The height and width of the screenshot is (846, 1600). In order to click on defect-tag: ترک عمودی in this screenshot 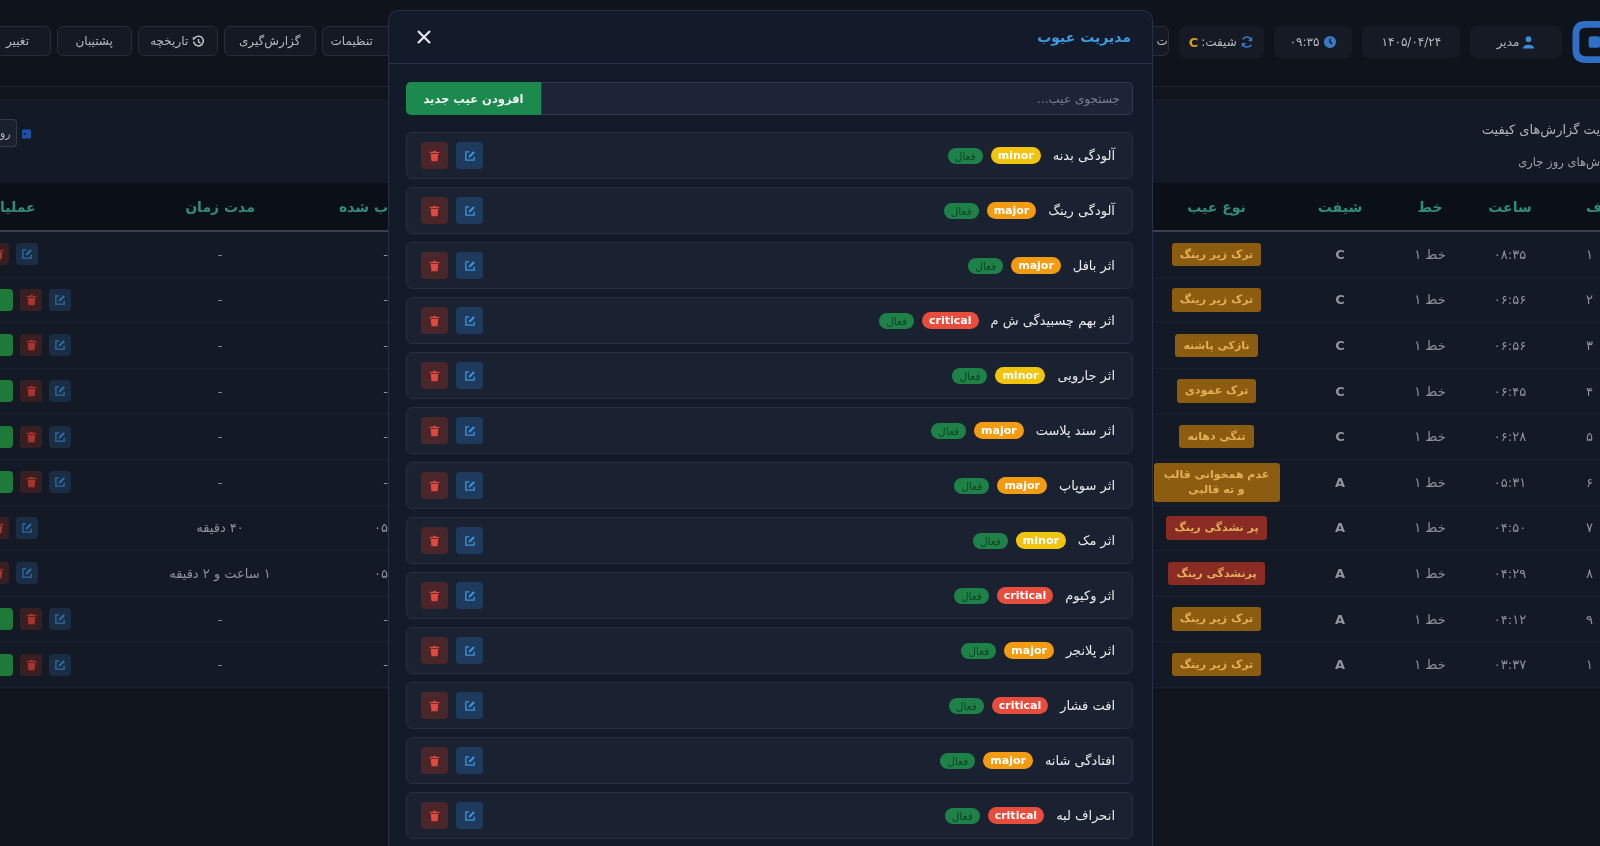, I will do `click(1216, 391)`.